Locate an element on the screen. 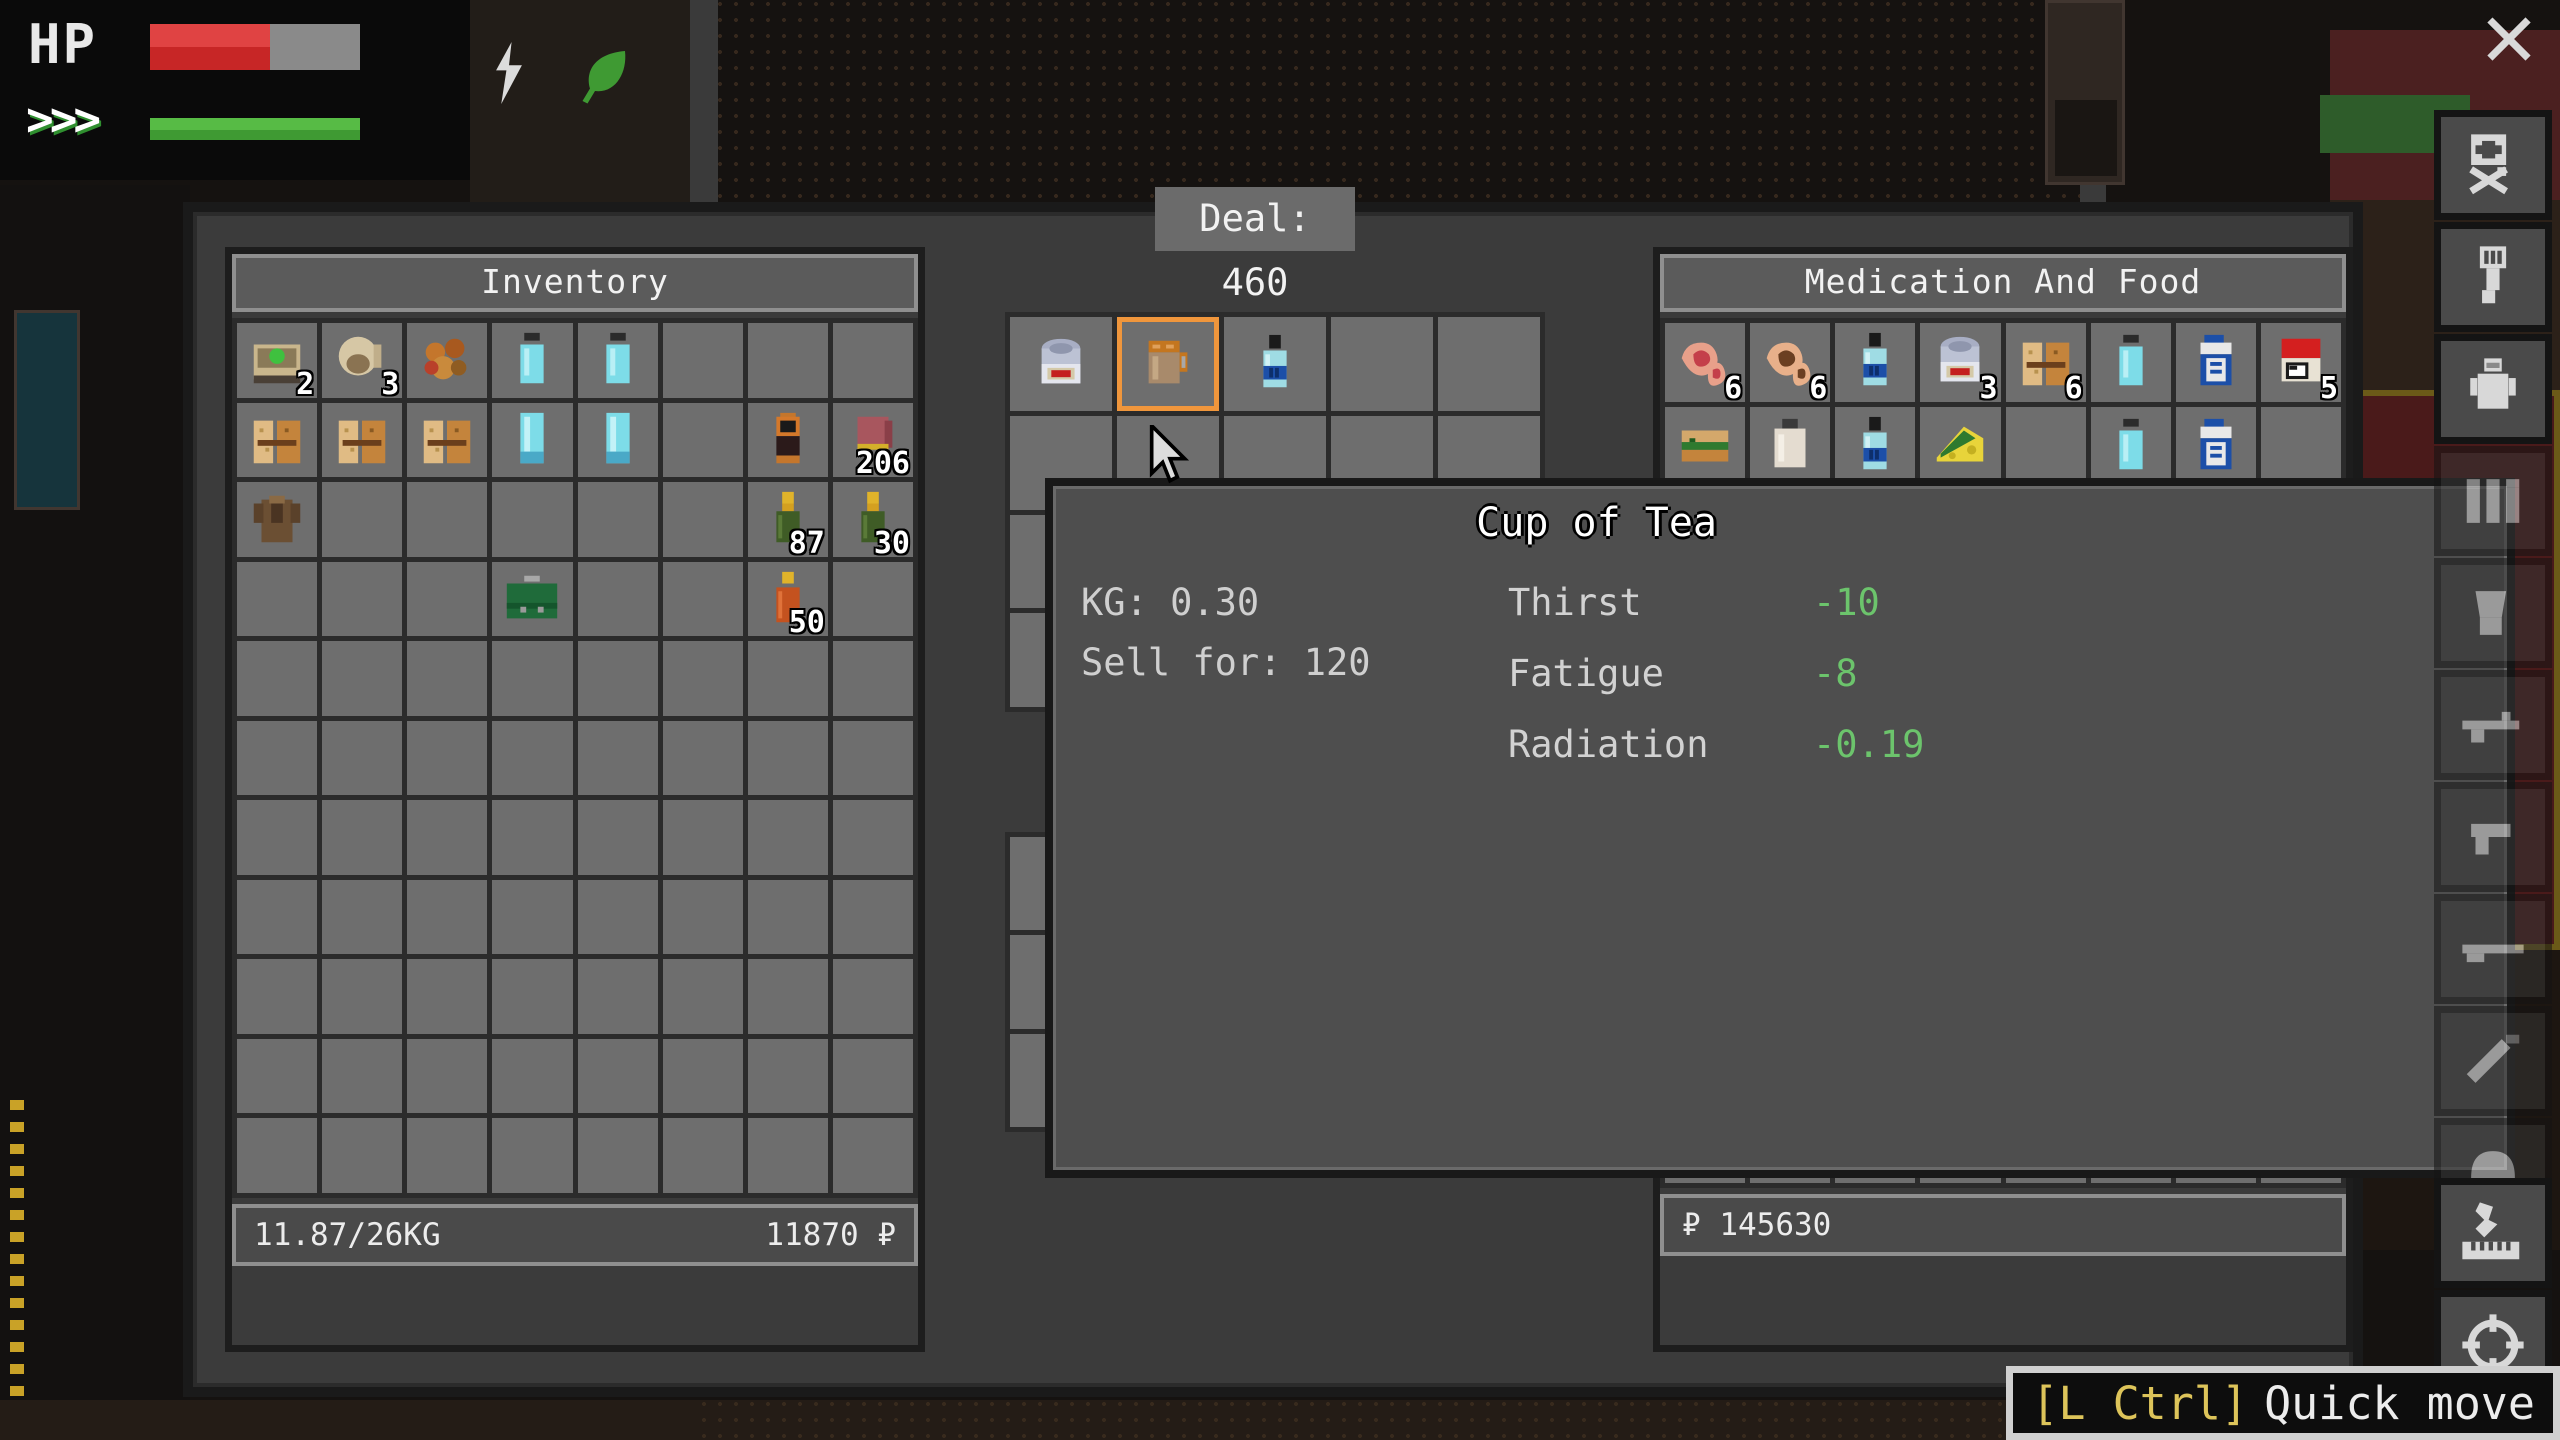  inventory-slot-cheese-icon is located at coordinates (1960, 446).